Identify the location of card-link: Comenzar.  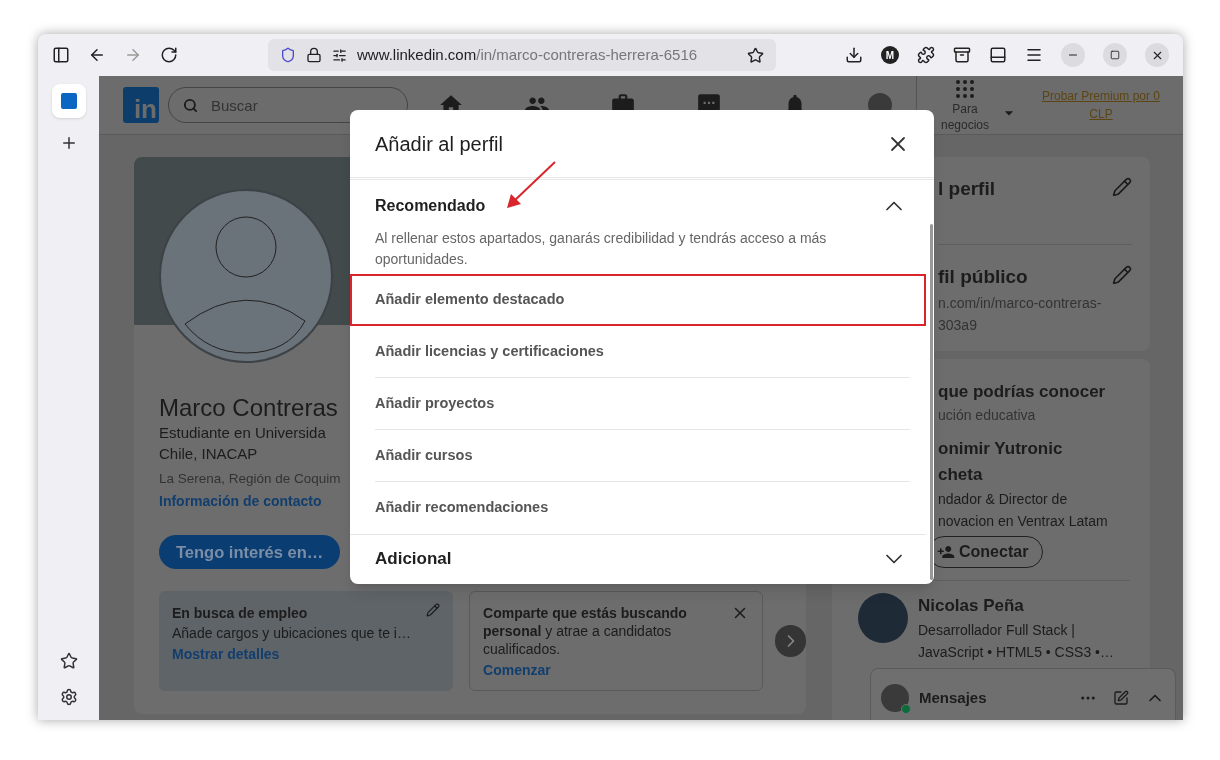
(517, 670).